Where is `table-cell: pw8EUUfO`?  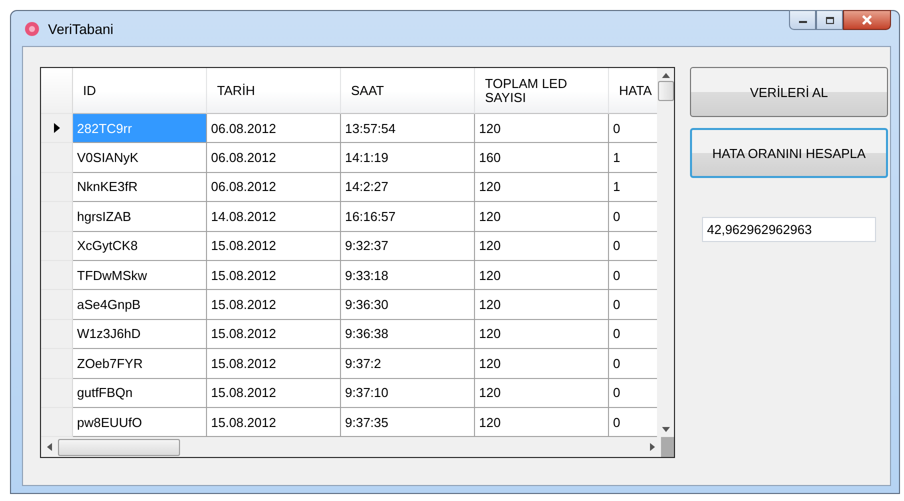
table-cell: pw8EUUfO is located at coordinates (140, 422).